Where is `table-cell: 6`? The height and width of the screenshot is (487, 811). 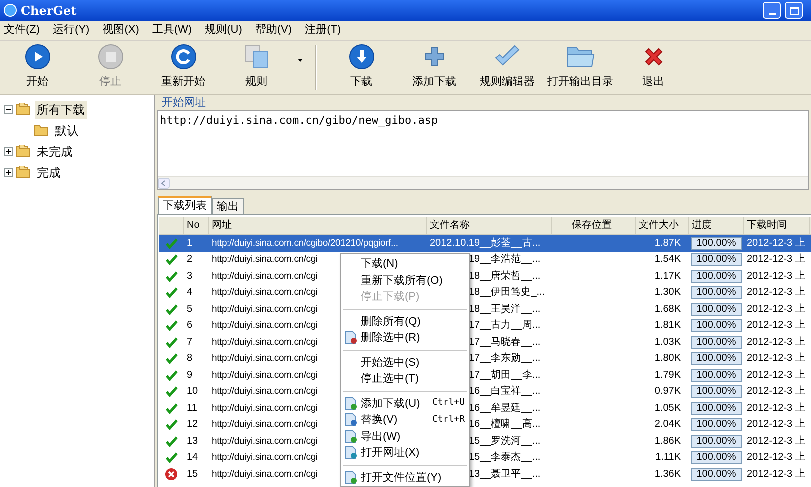 table-cell: 6 is located at coordinates (190, 326).